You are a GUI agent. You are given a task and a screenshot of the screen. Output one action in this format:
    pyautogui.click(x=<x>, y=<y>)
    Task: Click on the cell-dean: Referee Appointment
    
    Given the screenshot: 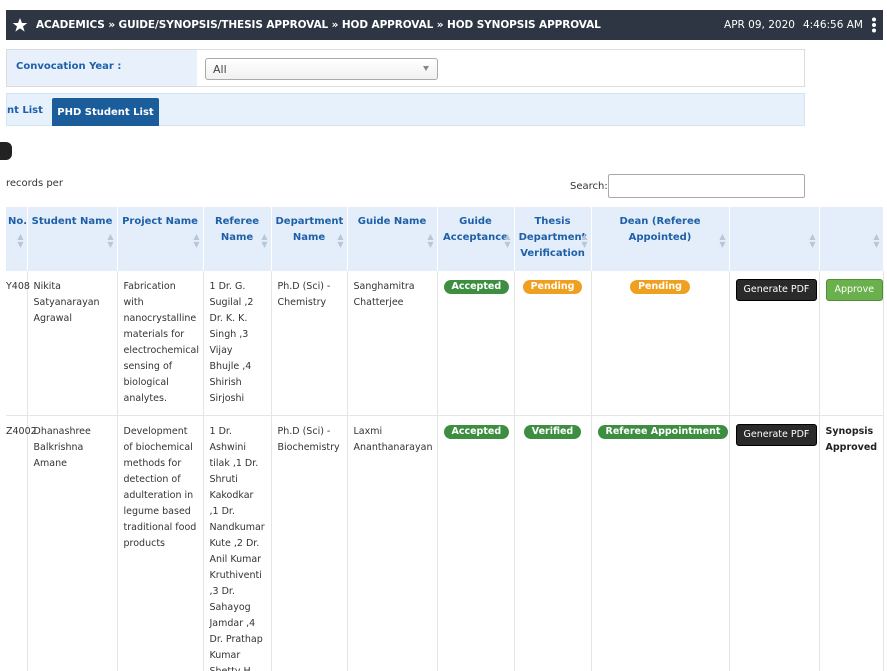 What is the action you would take?
    pyautogui.click(x=660, y=543)
    